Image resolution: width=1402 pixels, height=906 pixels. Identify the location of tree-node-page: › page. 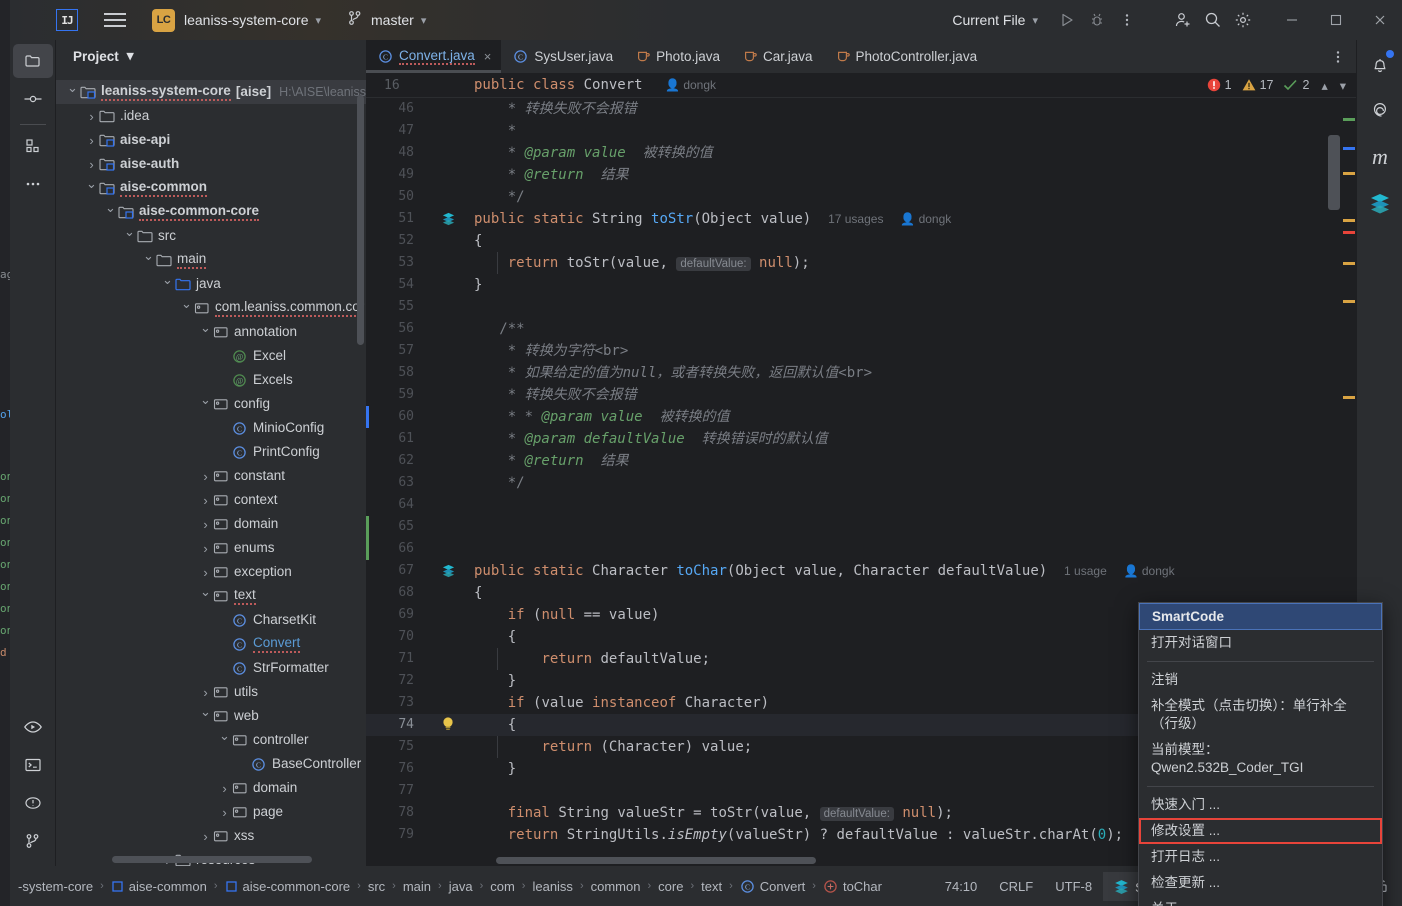
(211, 812).